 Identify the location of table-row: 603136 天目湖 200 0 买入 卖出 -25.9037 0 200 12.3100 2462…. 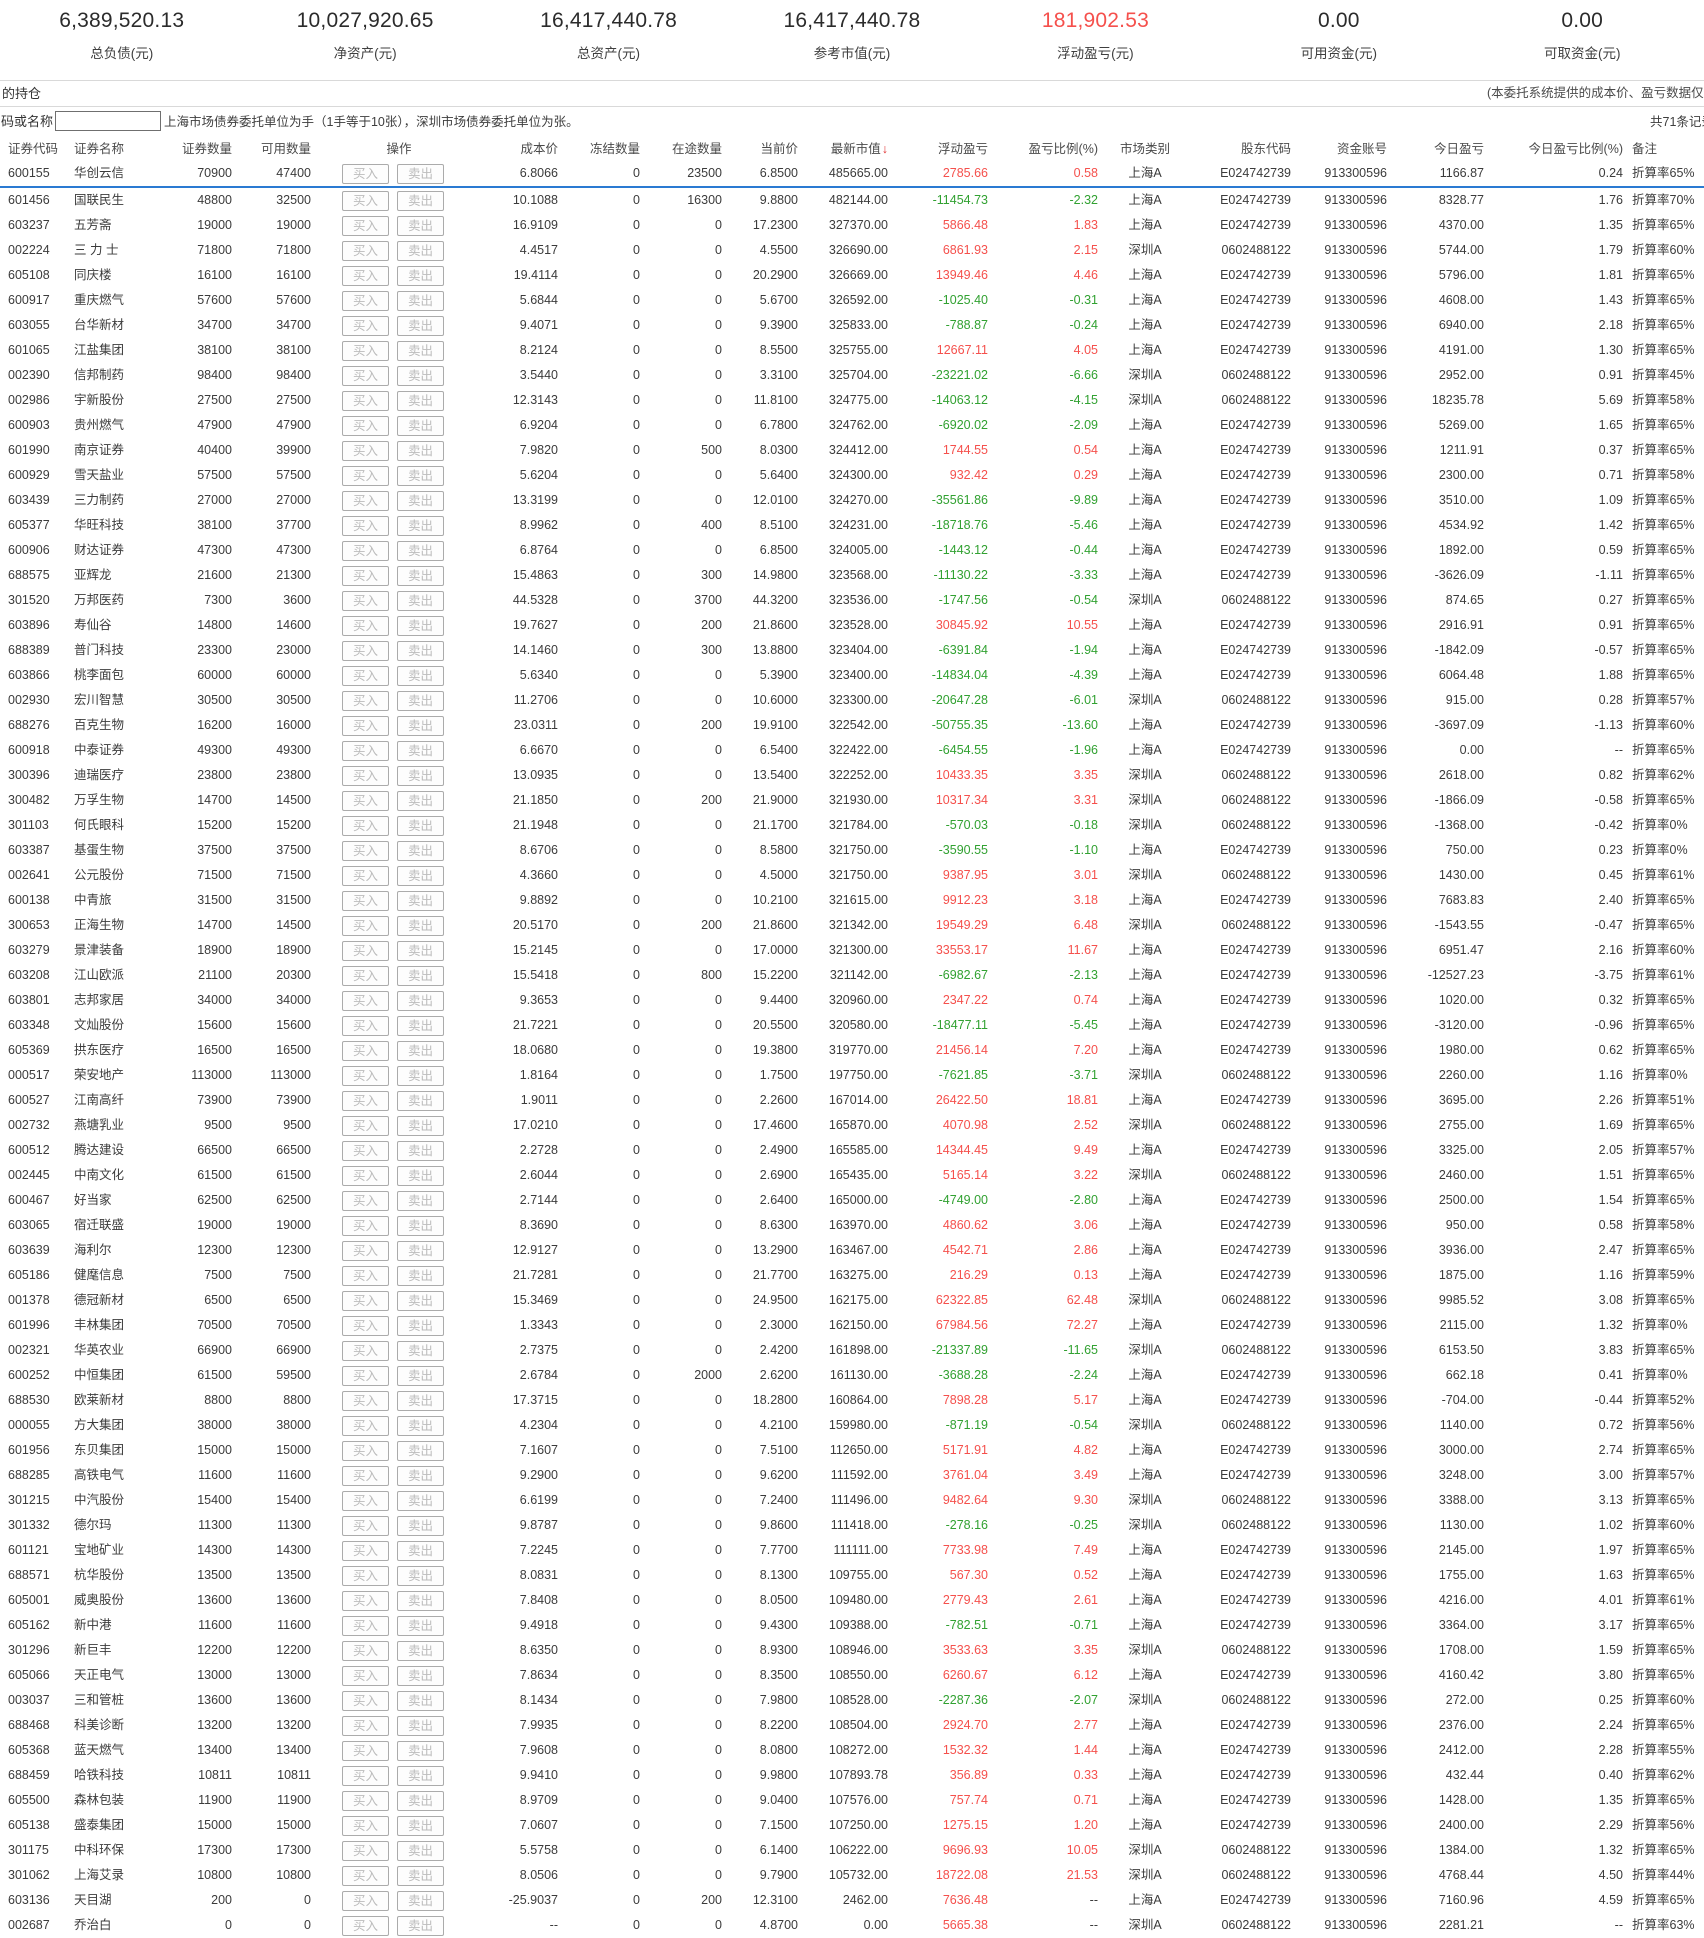
(852, 1900).